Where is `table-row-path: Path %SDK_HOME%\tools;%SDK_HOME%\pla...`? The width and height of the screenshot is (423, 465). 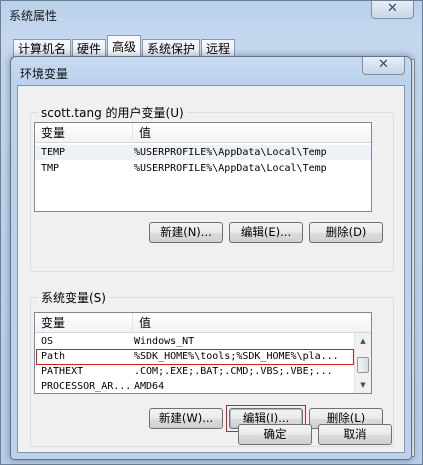
table-row-path: Path %SDK_HOME%\tools;%SDK_HOME%\pla... is located at coordinates (194, 356).